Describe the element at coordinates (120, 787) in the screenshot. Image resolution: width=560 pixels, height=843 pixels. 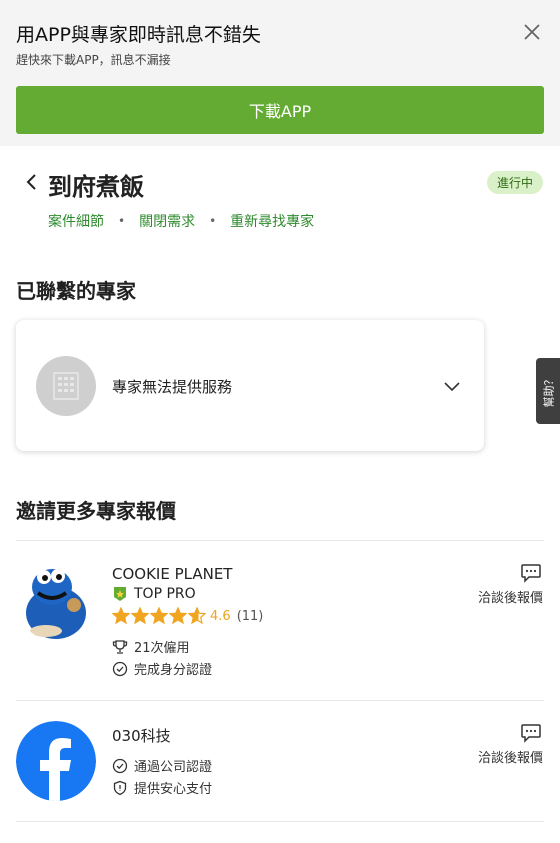
I see `shield-icon` at that location.